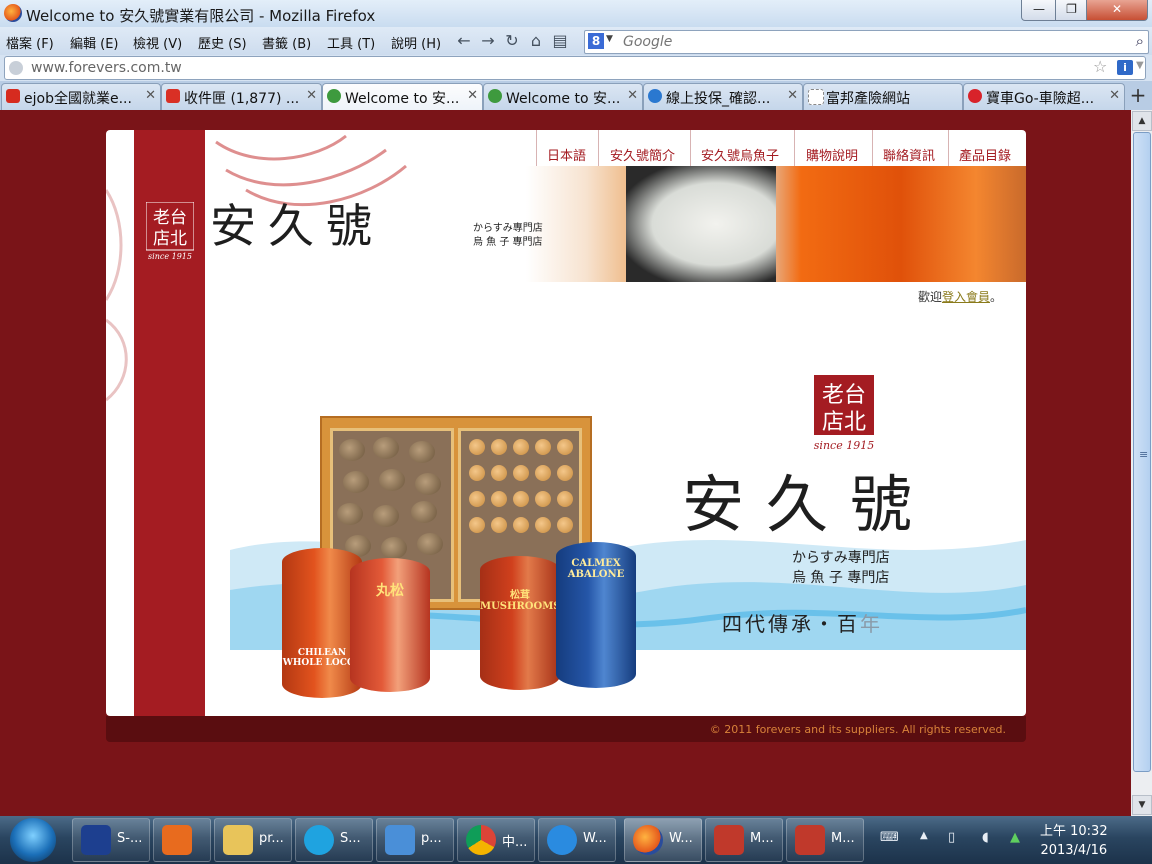 The width and height of the screenshot is (1152, 864). What do you see at coordinates (844, 445) in the screenshot?
I see `svg-text: since 1915` at bounding box center [844, 445].